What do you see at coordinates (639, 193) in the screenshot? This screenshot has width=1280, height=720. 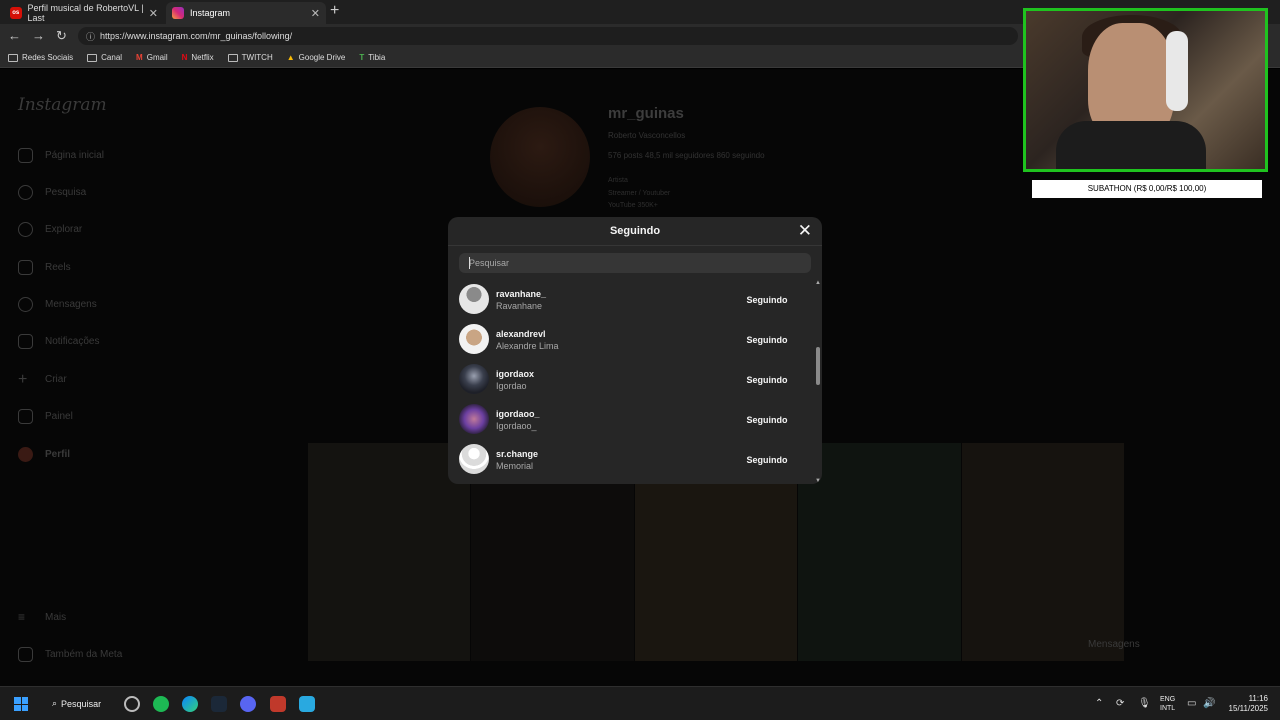 I see `profile-bio-line: Streamer / Youtuber` at bounding box center [639, 193].